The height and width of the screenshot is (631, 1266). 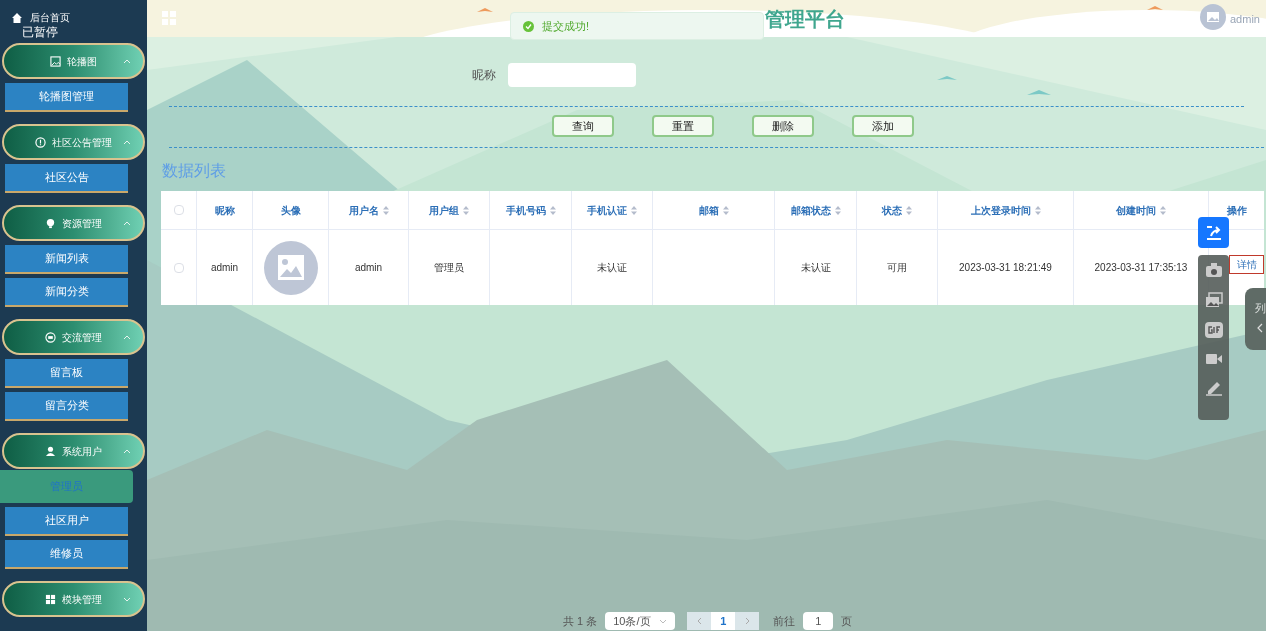 I want to click on menu-item: 留言板, so click(x=66, y=373).